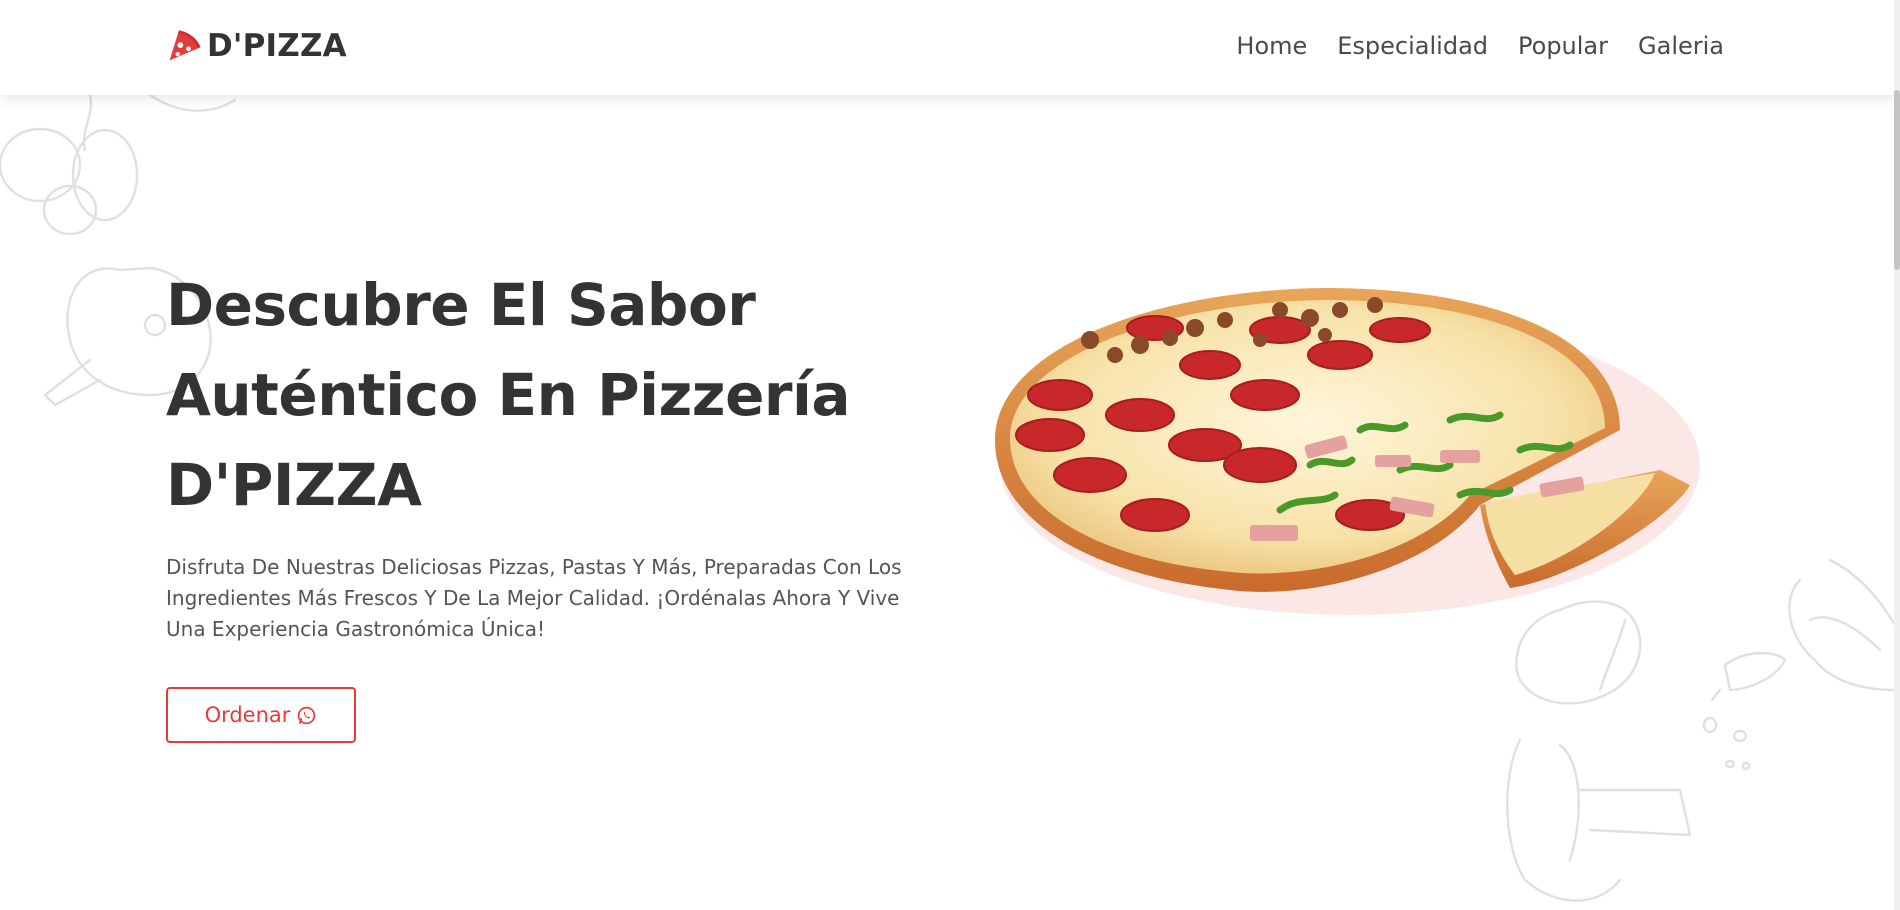 This screenshot has width=1900, height=910. I want to click on brand-name: D'PIZZA, so click(277, 46).